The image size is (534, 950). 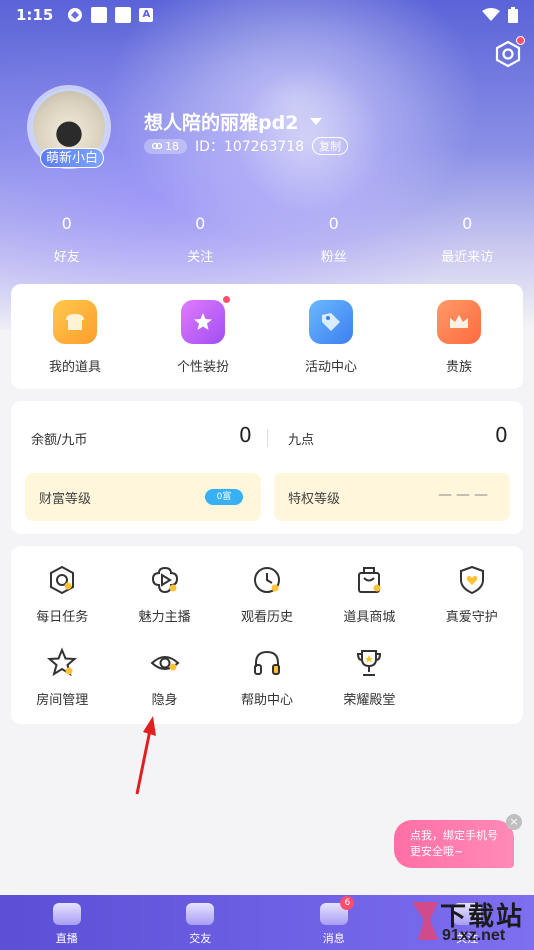 What do you see at coordinates (266, 700) in the screenshot?
I see `menu-label: 帮助中心` at bounding box center [266, 700].